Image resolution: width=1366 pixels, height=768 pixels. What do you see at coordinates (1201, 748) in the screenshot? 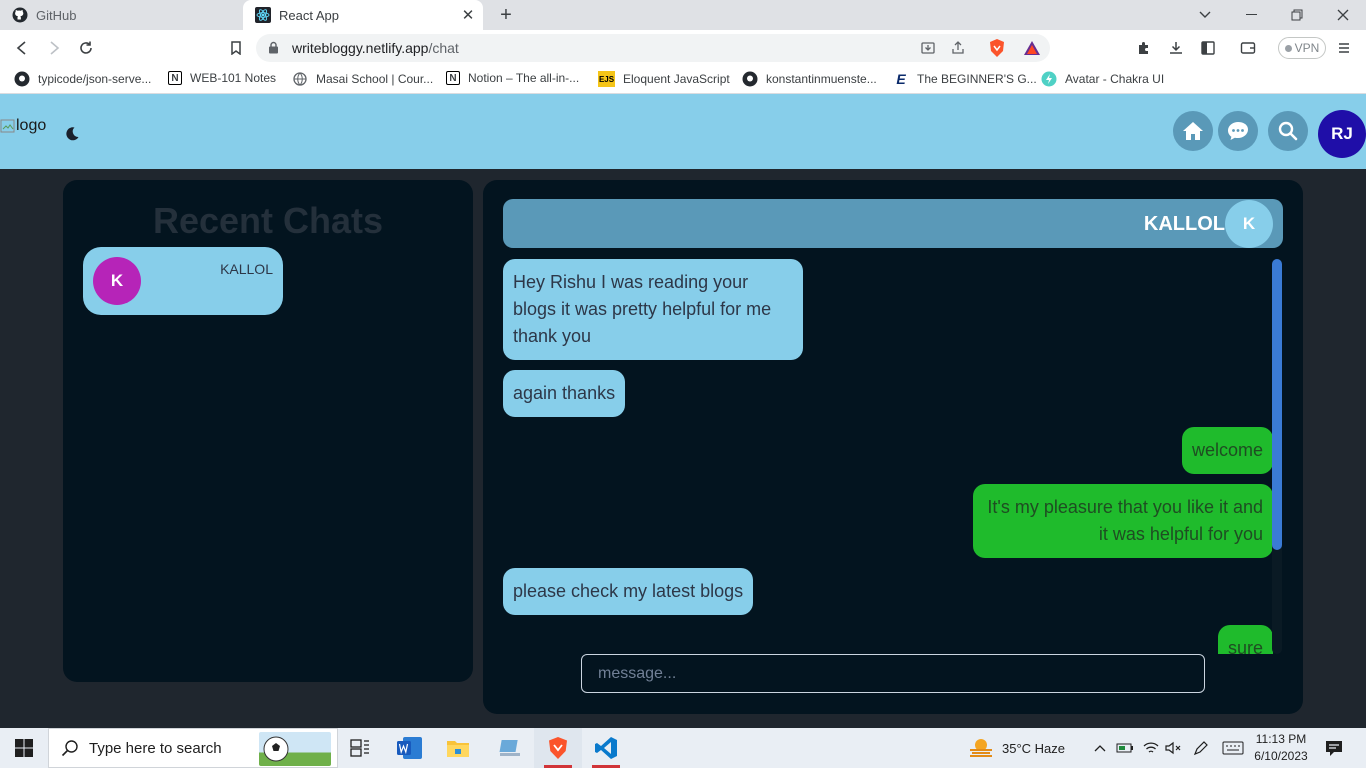
I see `pen-icon` at bounding box center [1201, 748].